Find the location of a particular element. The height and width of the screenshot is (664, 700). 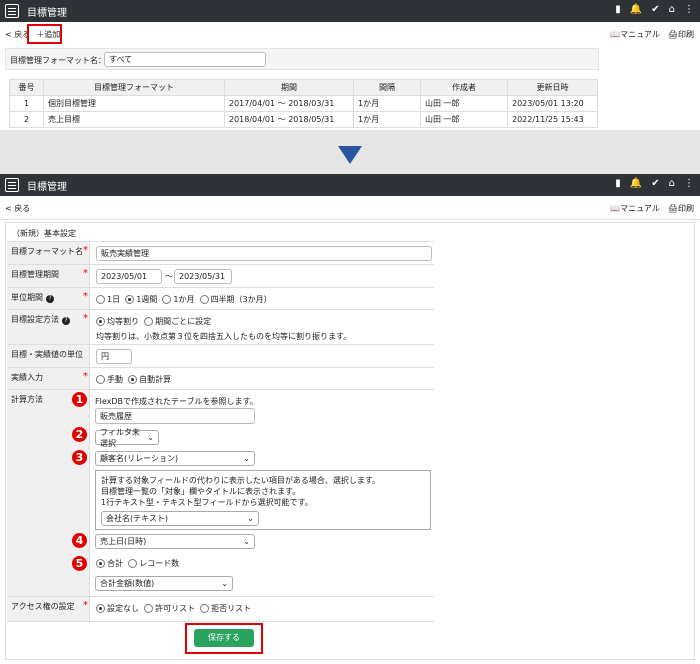

radio-none: 設定なし is located at coordinates (117, 608).